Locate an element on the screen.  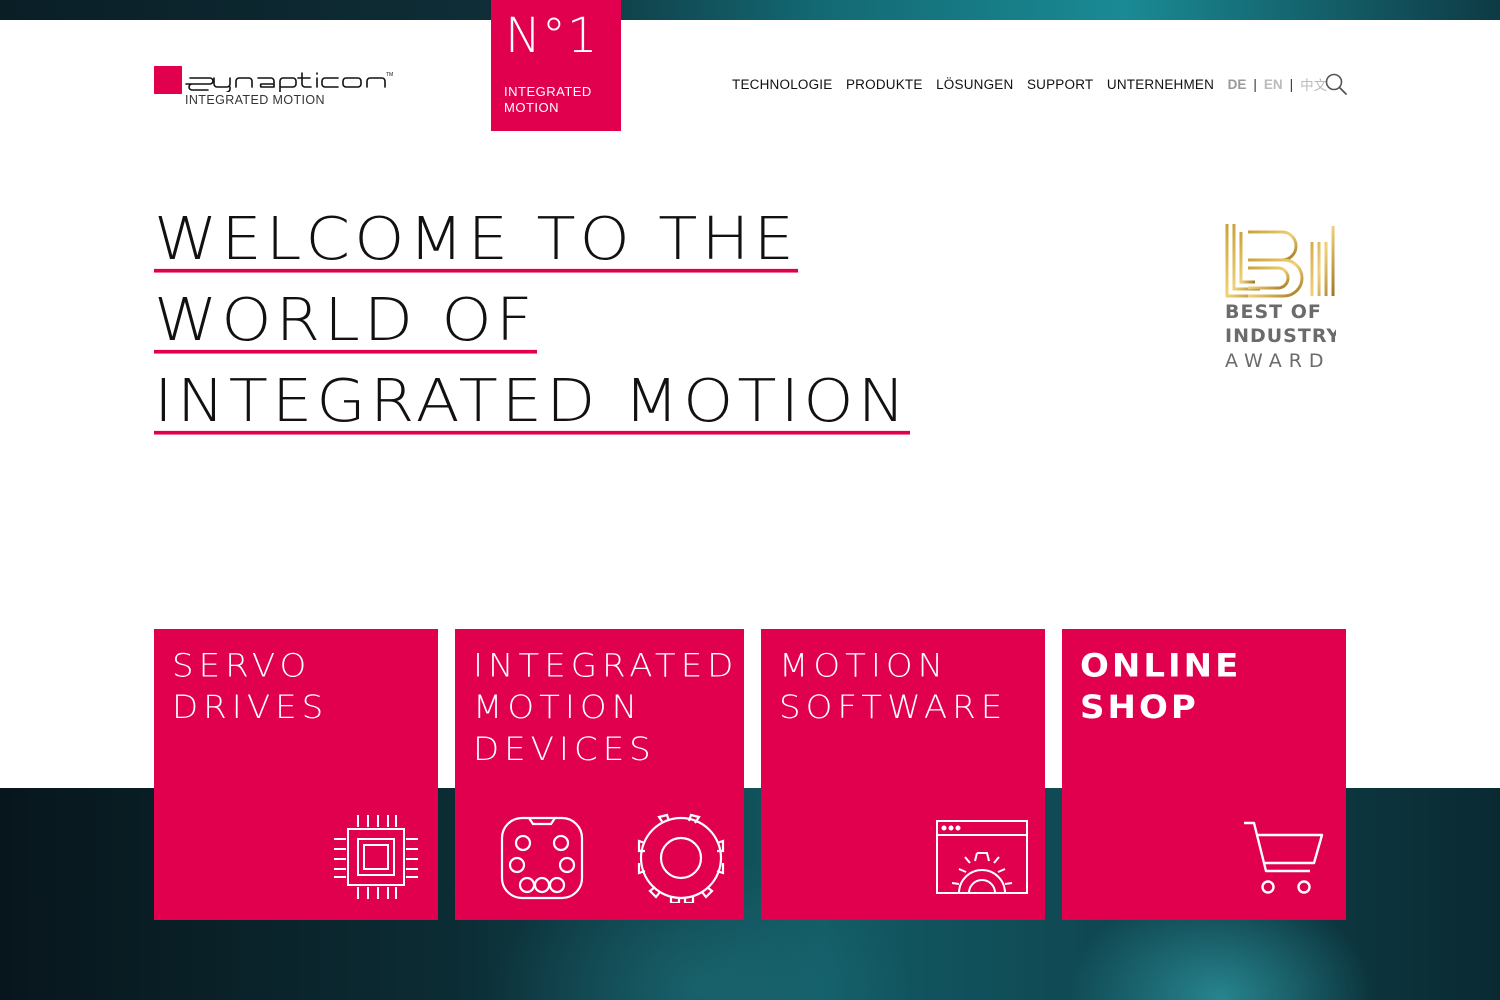
search-icon is located at coordinates (1336, 84).